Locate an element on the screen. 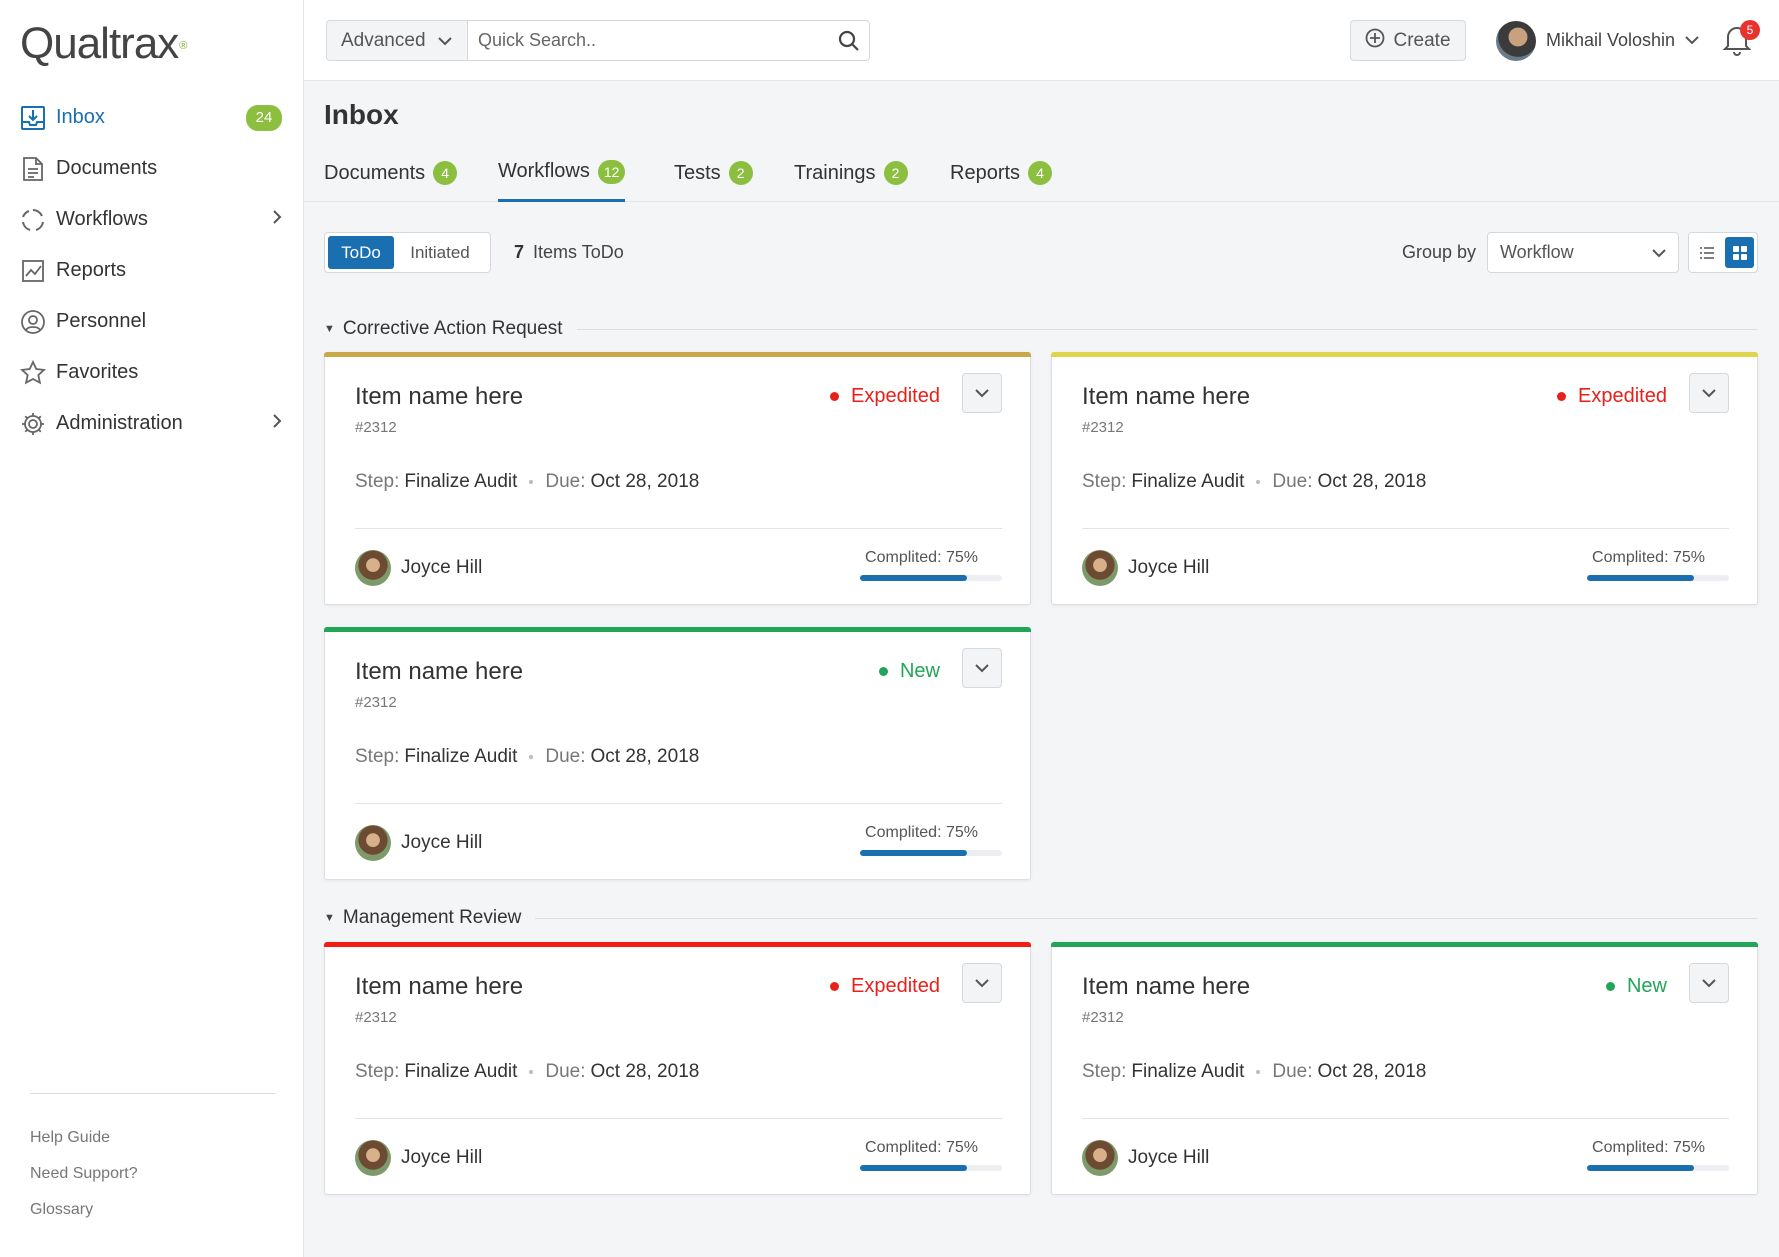 The image size is (1779, 1257). tab-count-badge: 2 is located at coordinates (740, 173).